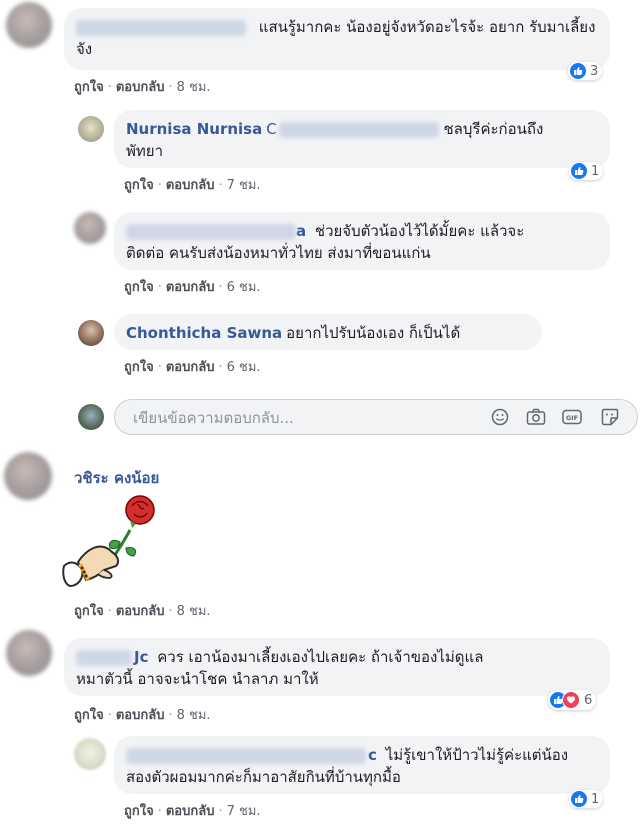 This screenshot has height=824, width=640. Describe the element at coordinates (197, 679) in the screenshot. I see `comment-text-line2: หมาตัวนี้ อาจจะนำโชค นำลาภ มาให้` at that location.